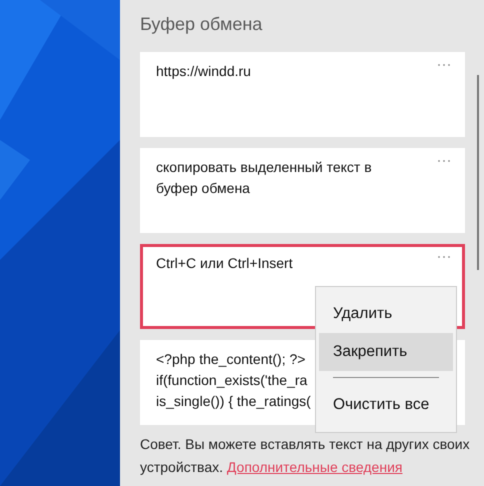  What do you see at coordinates (202, 24) in the screenshot?
I see `panel-title: Буфер обмена` at bounding box center [202, 24].